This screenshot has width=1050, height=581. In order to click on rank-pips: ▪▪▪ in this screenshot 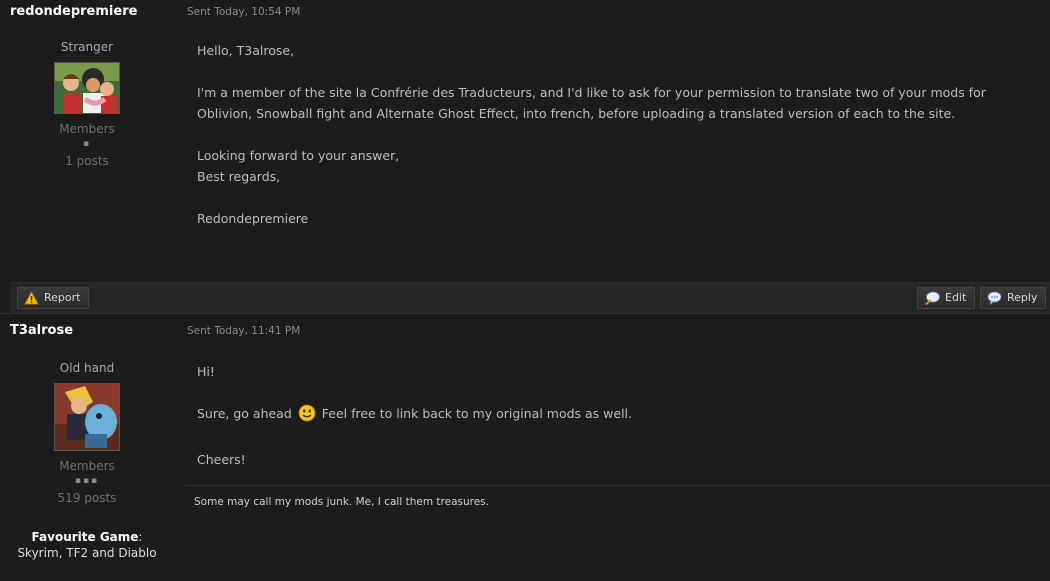, I will do `click(87, 481)`.